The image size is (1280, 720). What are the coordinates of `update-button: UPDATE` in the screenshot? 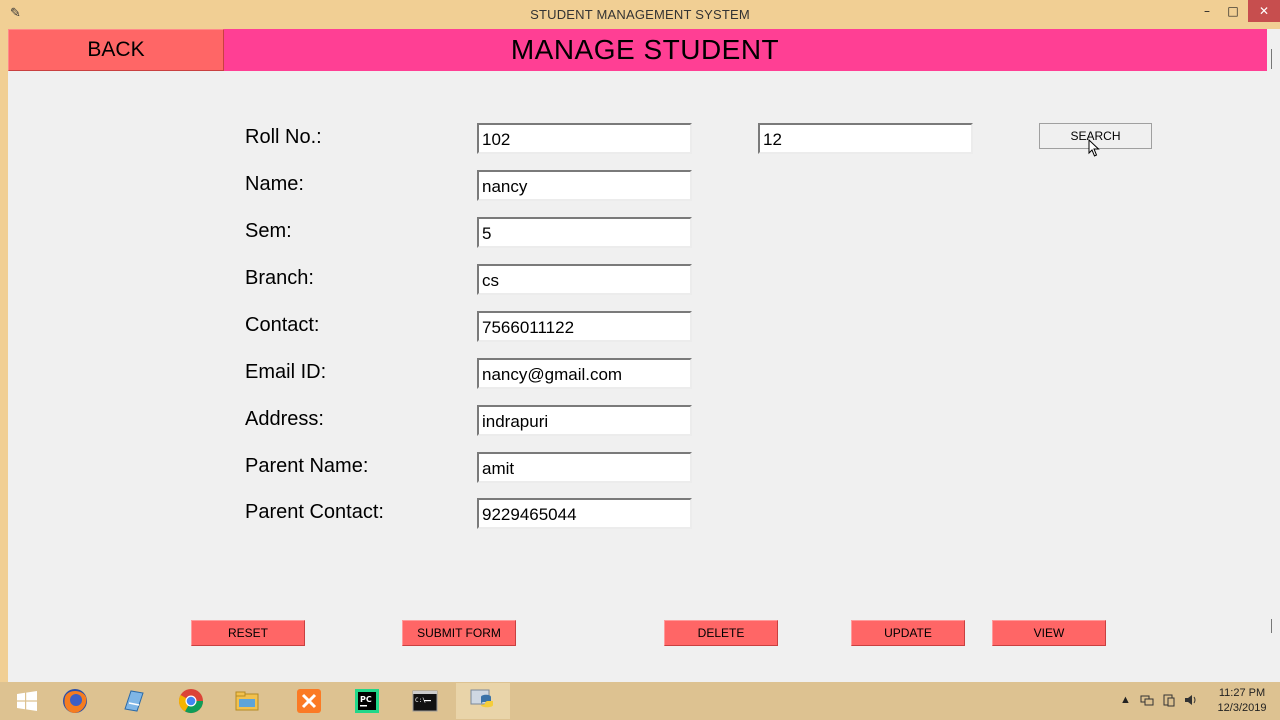 It's located at (908, 633).